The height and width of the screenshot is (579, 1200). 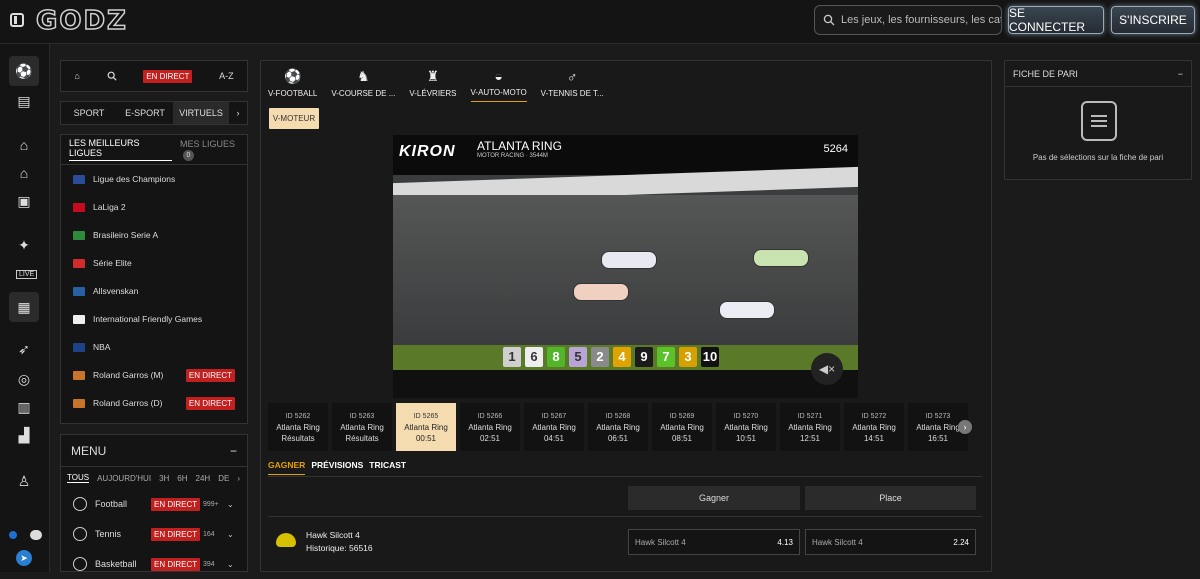 I want to click on rocket-icon: ➶, so click(x=24, y=349).